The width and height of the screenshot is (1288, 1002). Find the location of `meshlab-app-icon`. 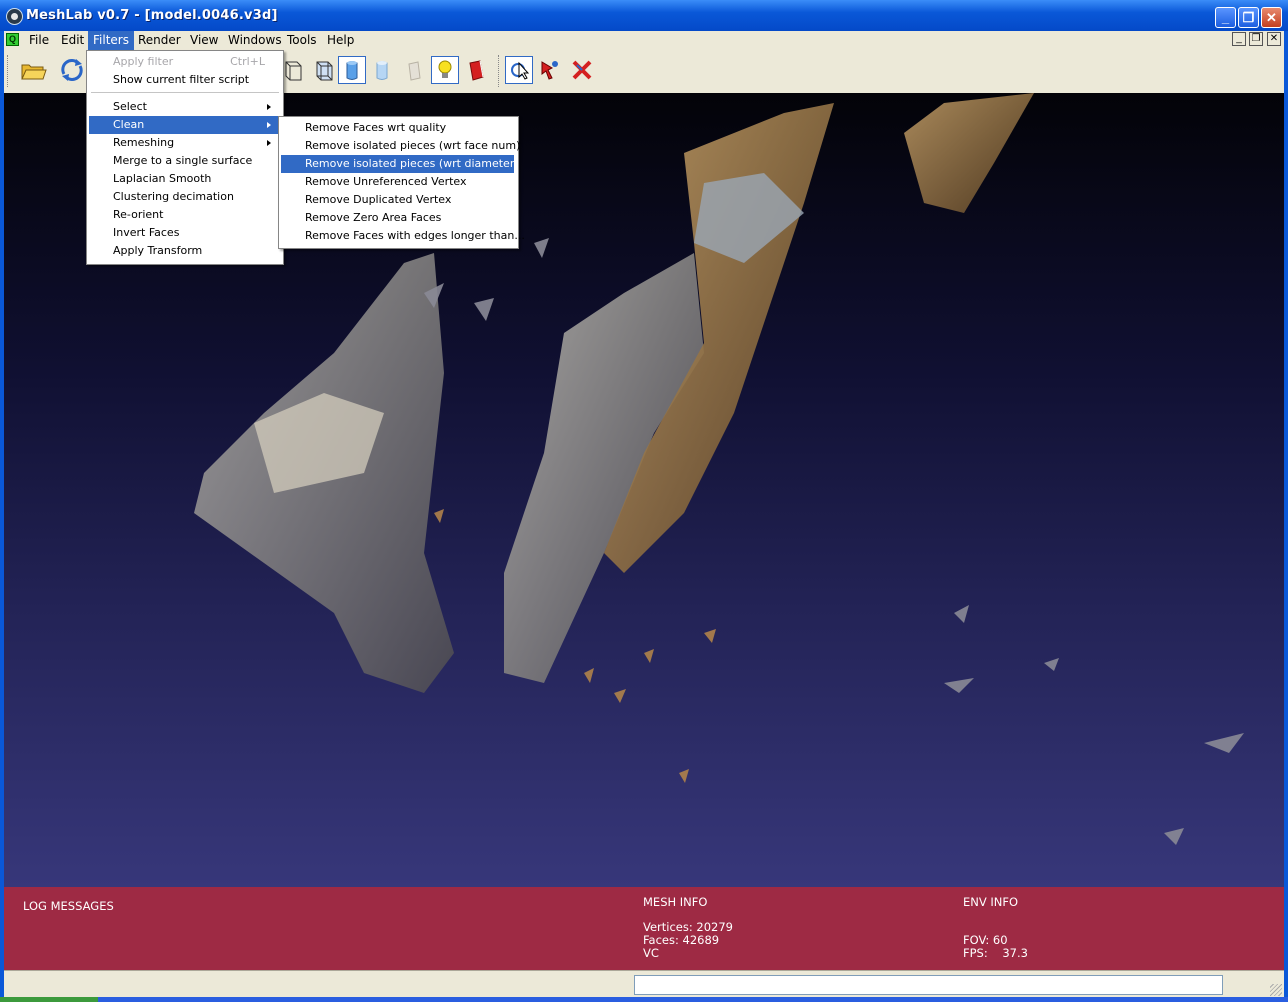

meshlab-app-icon is located at coordinates (14, 16).